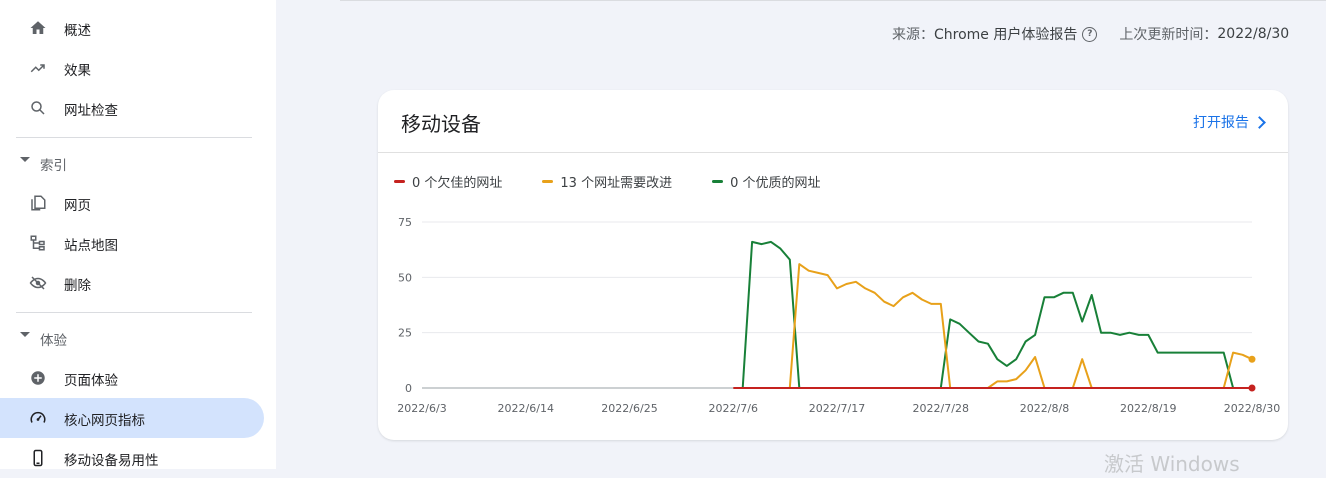 Image resolution: width=1326 pixels, height=478 pixels. I want to click on x-tick-label: 2022/6/3, so click(421, 408).